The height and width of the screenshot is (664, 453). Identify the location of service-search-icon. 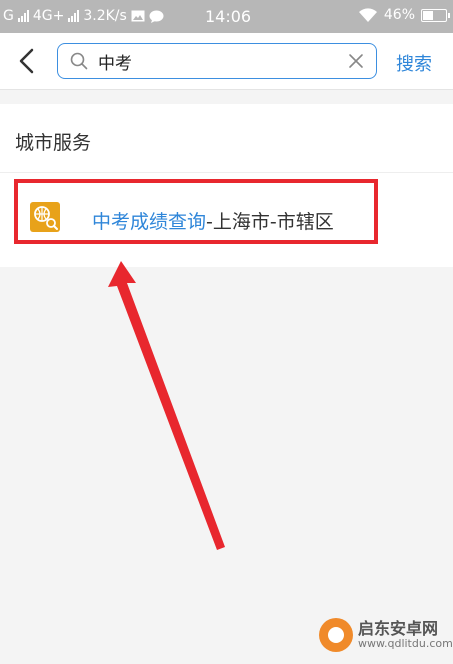
(45, 217).